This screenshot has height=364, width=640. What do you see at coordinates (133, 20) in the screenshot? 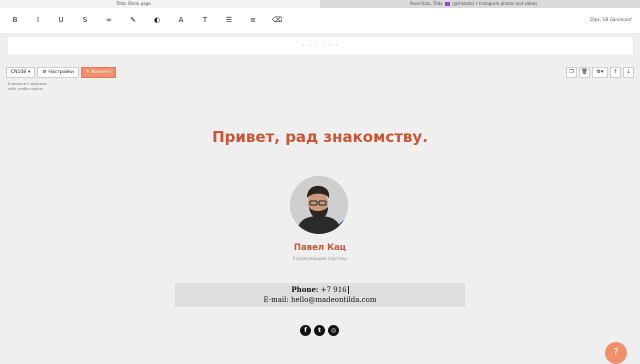
I see `pen-icon: ✎` at bounding box center [133, 20].